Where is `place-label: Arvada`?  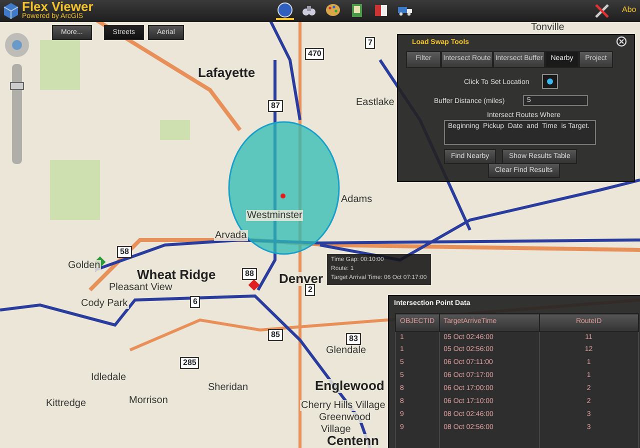 place-label: Arvada is located at coordinates (231, 235).